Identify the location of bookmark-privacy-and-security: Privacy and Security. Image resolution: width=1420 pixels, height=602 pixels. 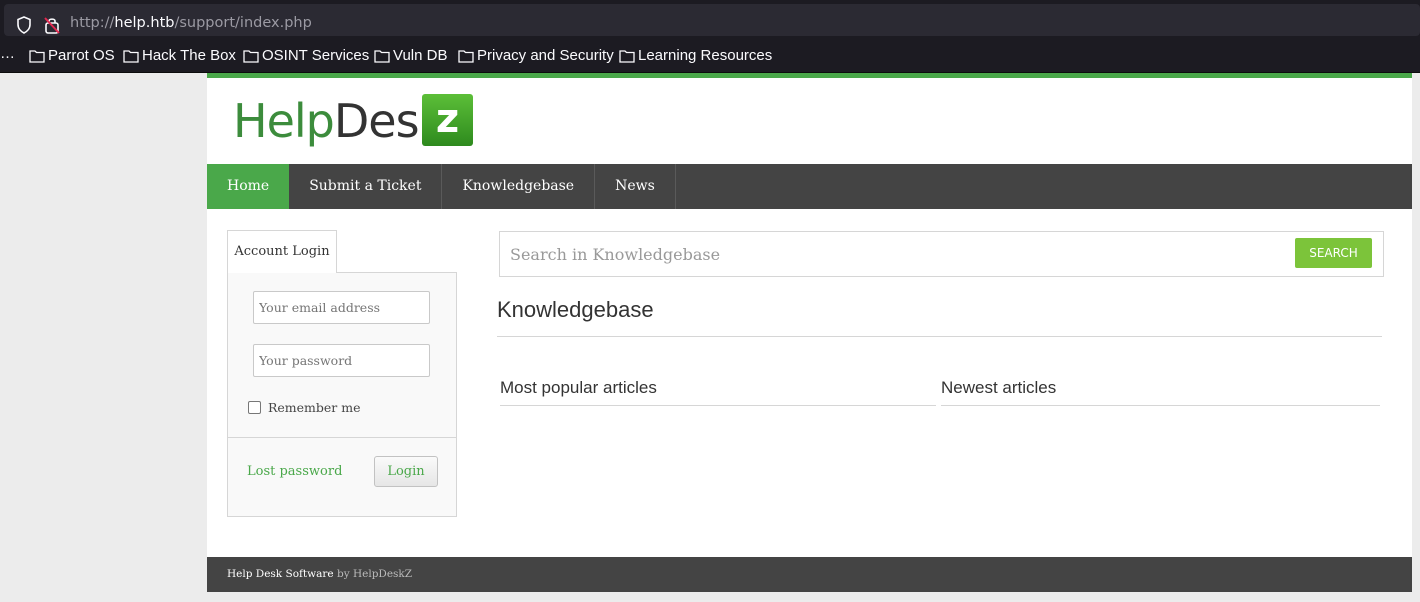
(536, 55).